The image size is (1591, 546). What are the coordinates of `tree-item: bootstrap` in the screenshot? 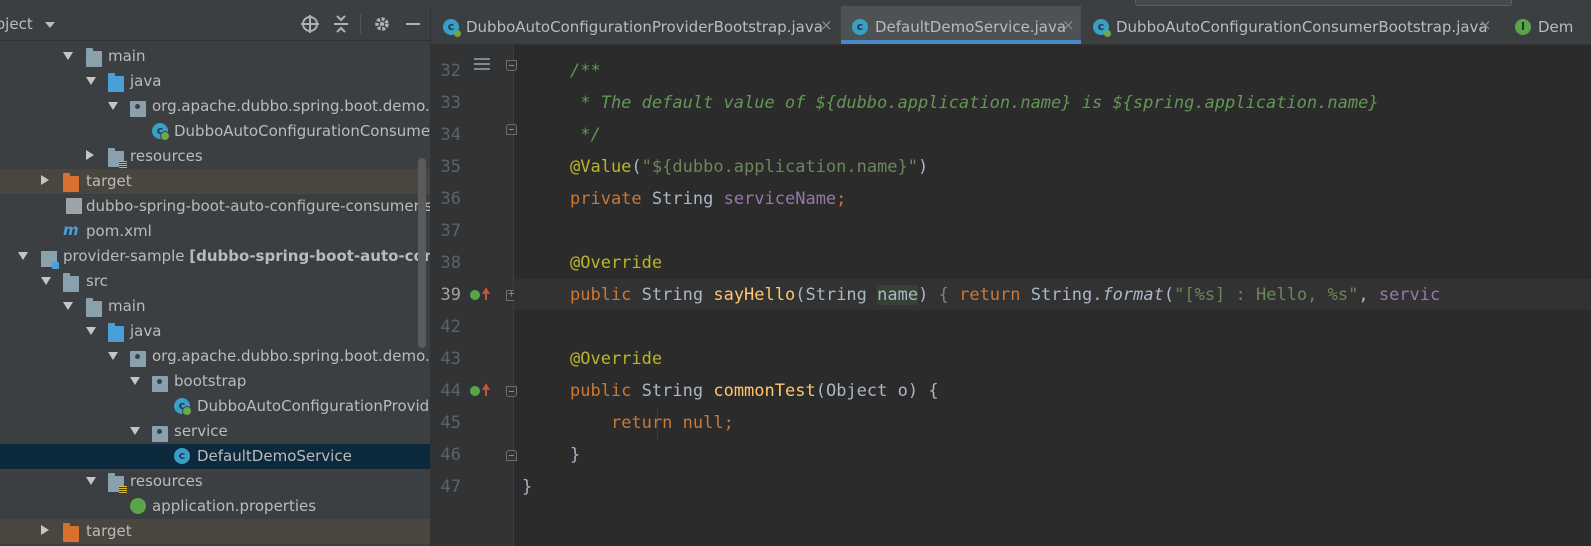 It's located at (215, 381).